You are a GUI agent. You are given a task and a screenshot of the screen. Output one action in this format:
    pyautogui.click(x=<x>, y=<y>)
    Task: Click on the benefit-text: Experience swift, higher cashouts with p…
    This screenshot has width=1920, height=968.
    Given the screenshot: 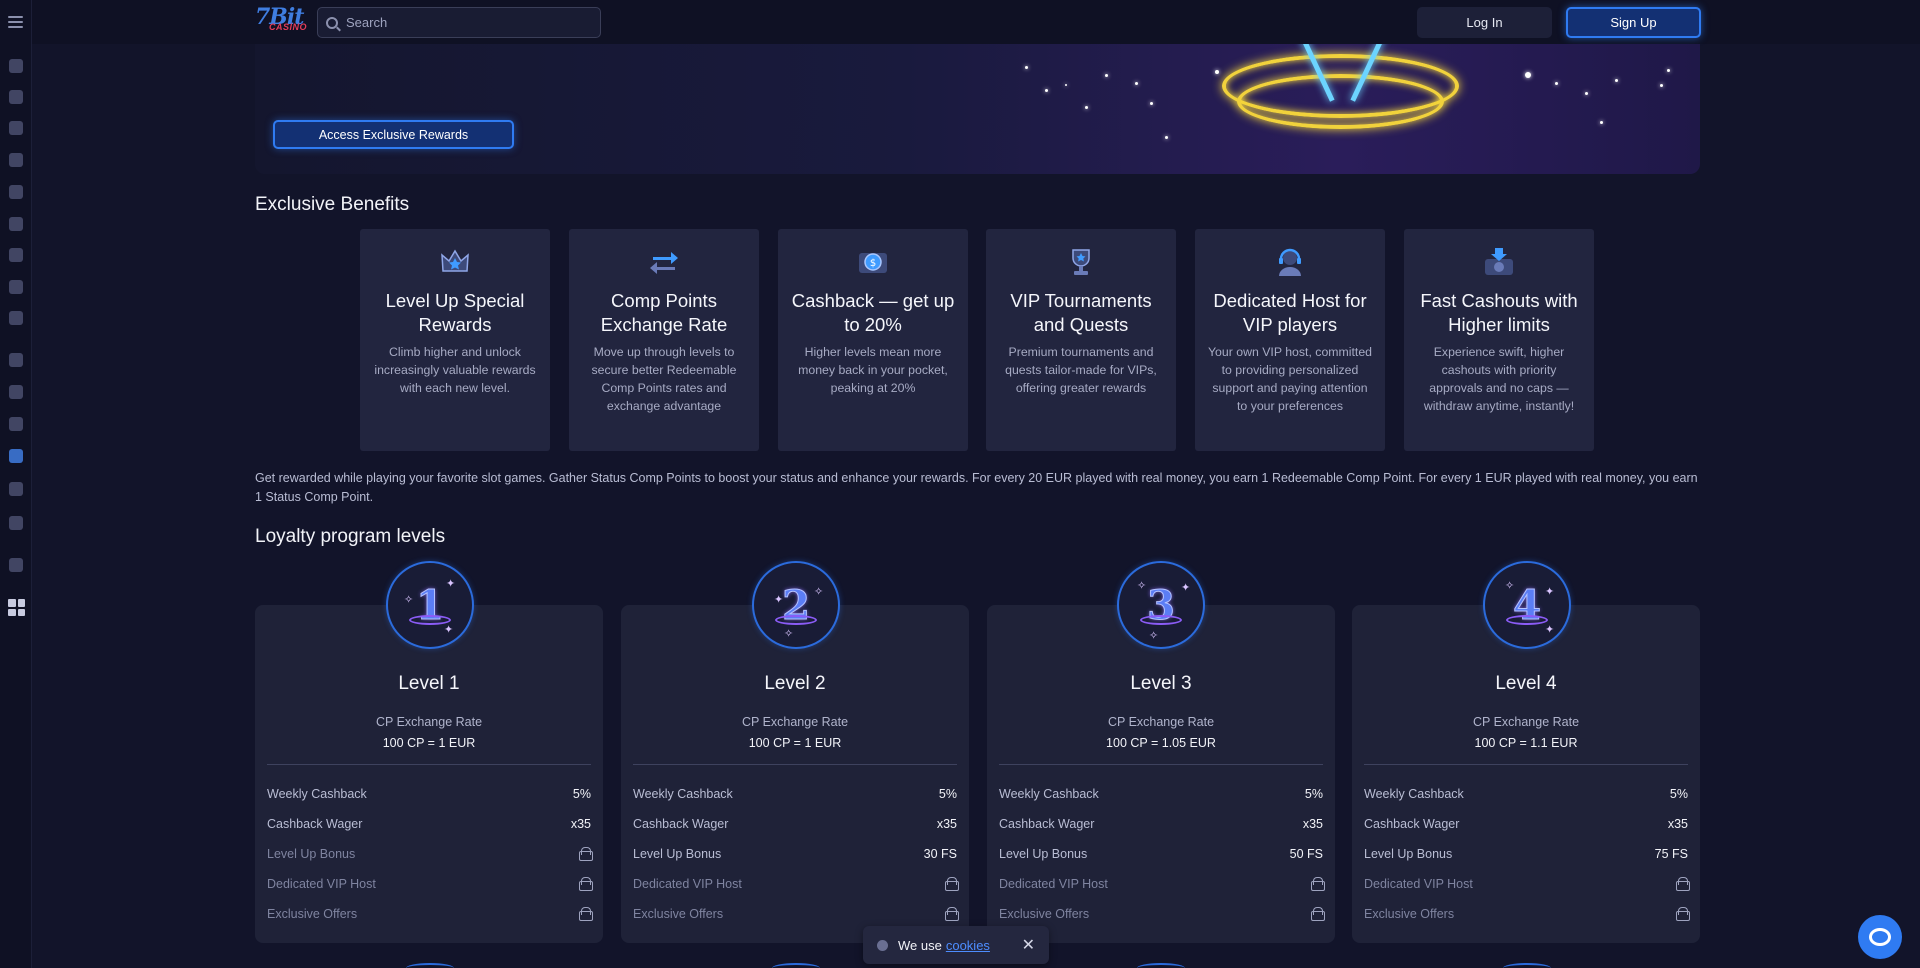 What is the action you would take?
    pyautogui.click(x=1499, y=379)
    